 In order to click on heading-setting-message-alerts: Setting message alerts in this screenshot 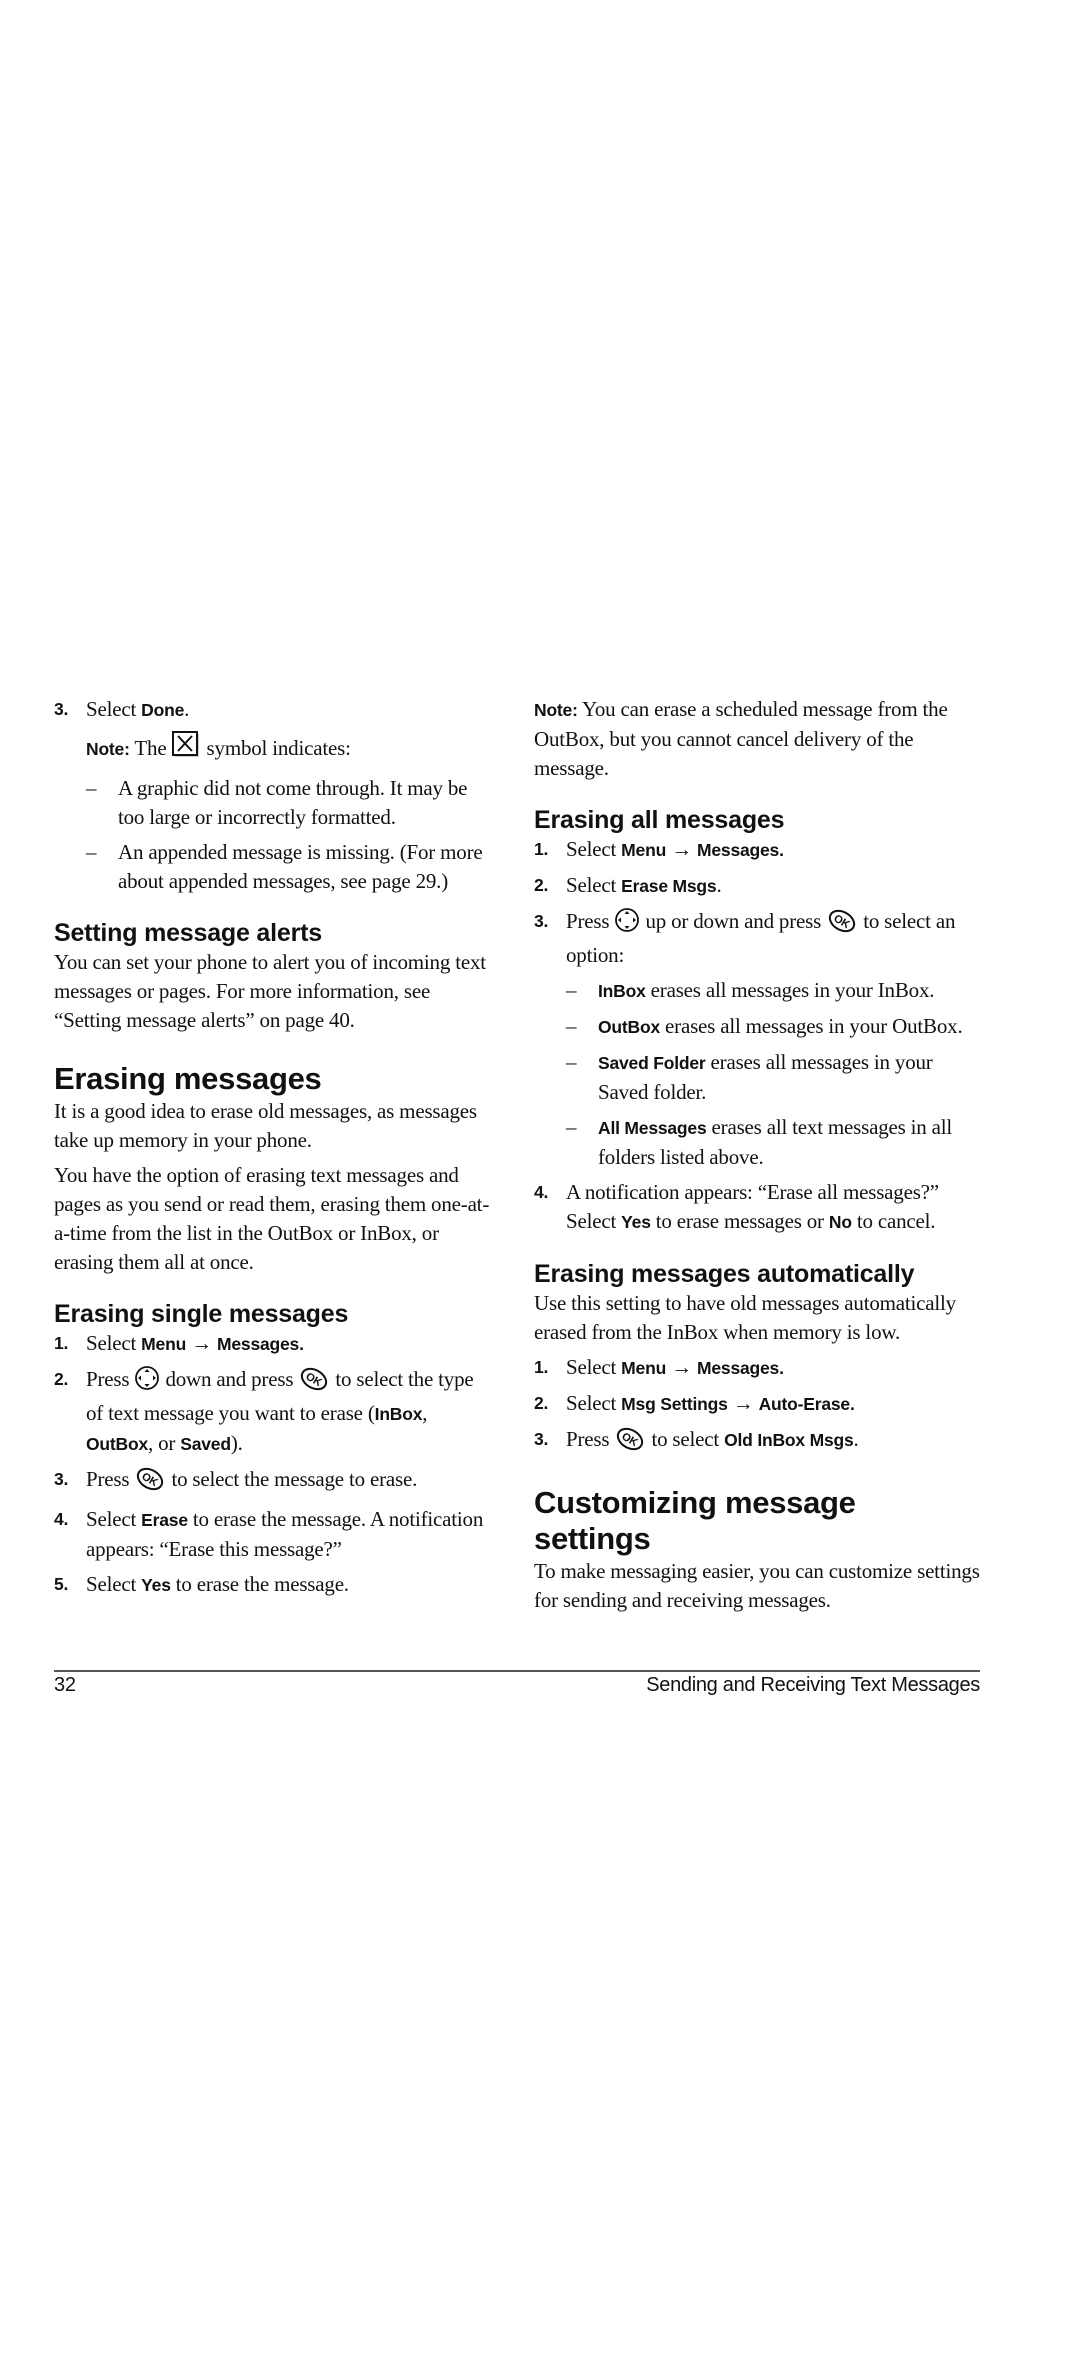, I will do `click(188, 933)`.